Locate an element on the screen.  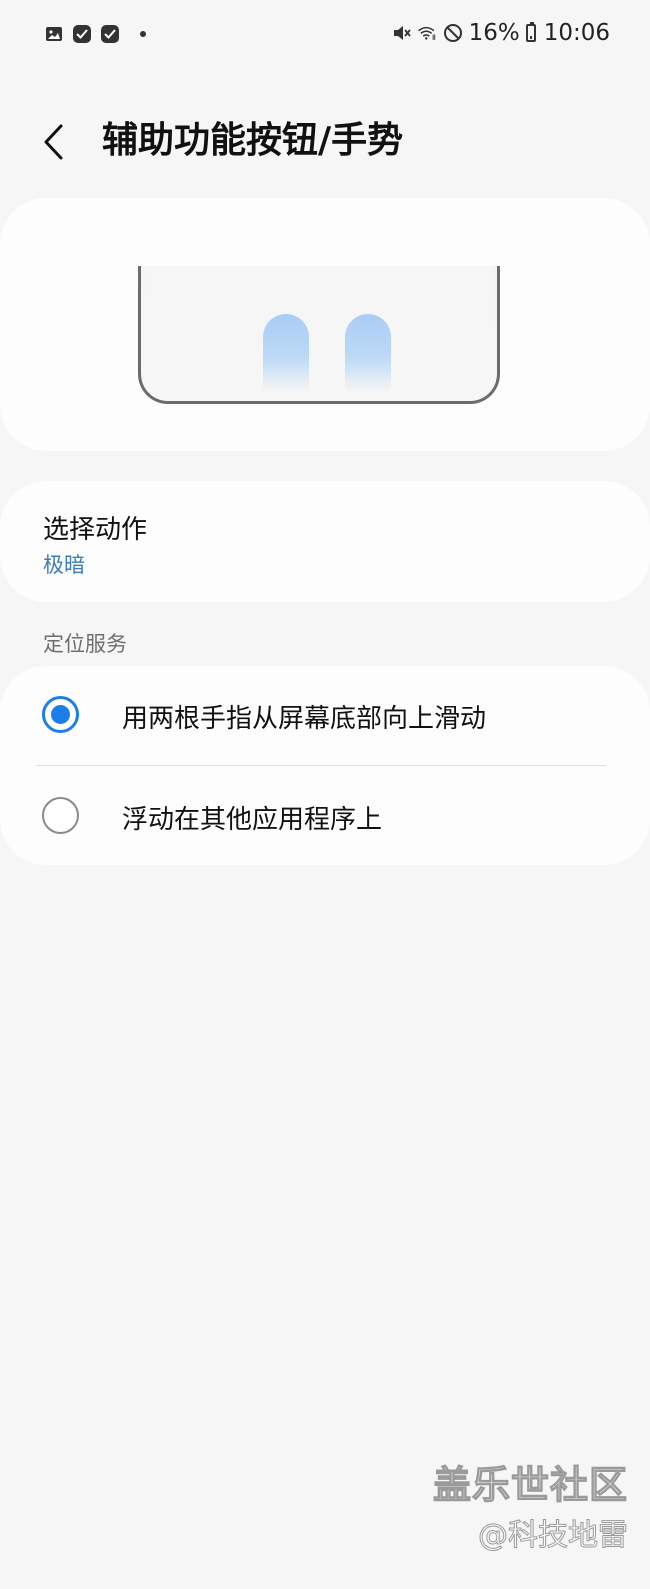
header: 辅助功能按钮/手势 is located at coordinates (325, 142).